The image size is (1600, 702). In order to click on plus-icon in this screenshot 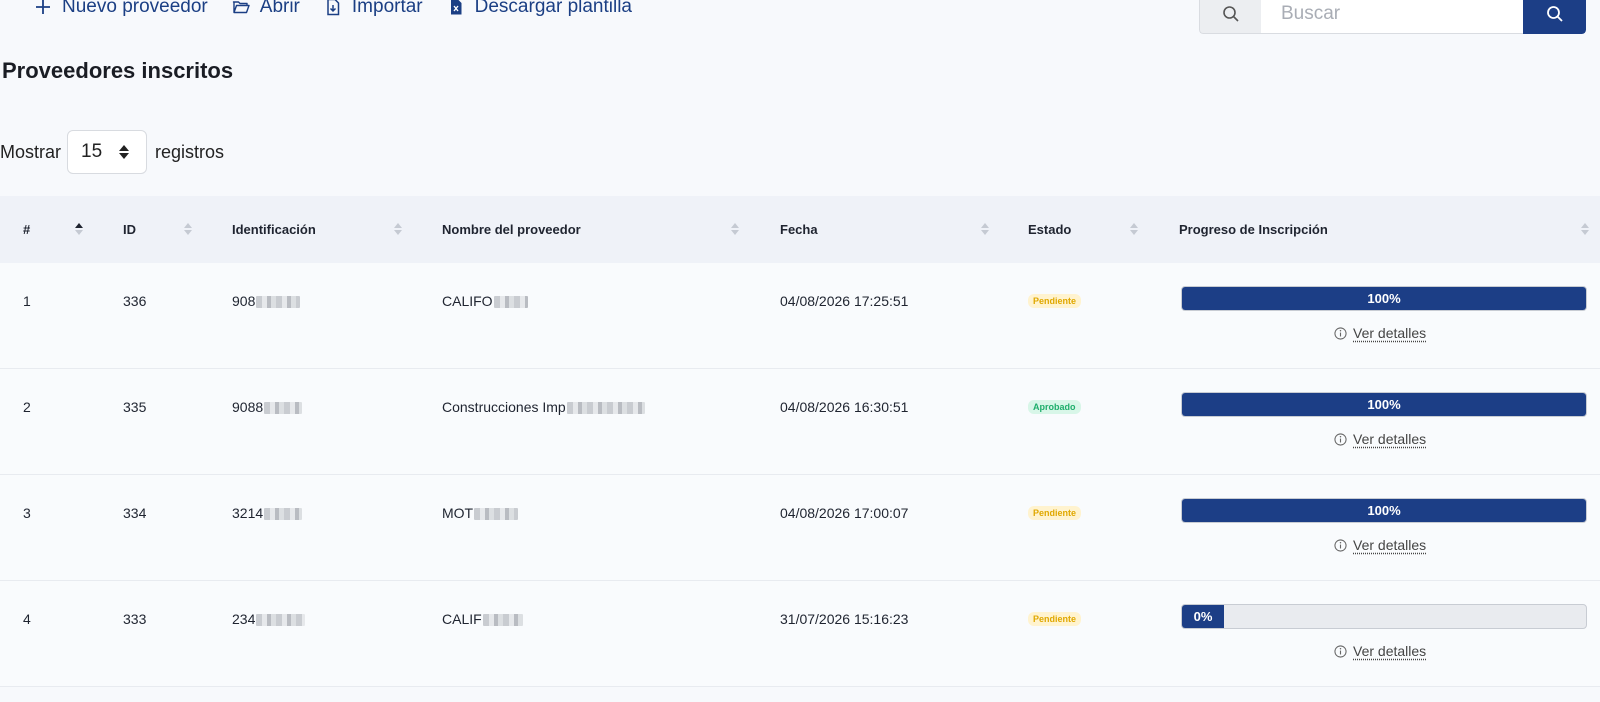, I will do `click(43, 7)`.